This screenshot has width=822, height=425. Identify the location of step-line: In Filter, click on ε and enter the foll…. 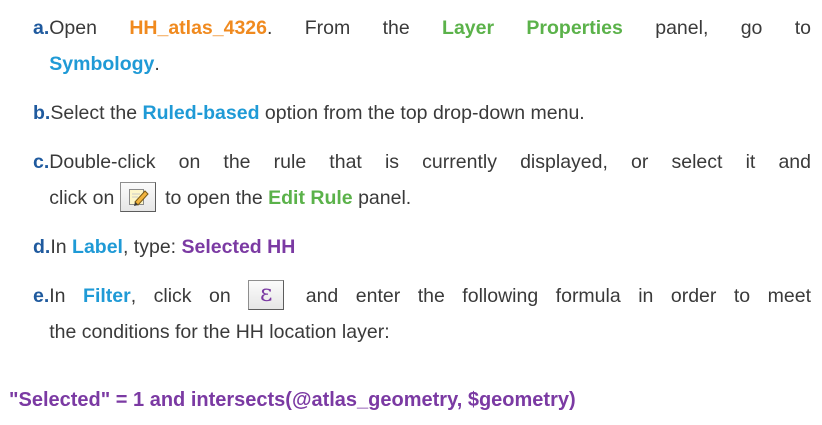
(430, 296).